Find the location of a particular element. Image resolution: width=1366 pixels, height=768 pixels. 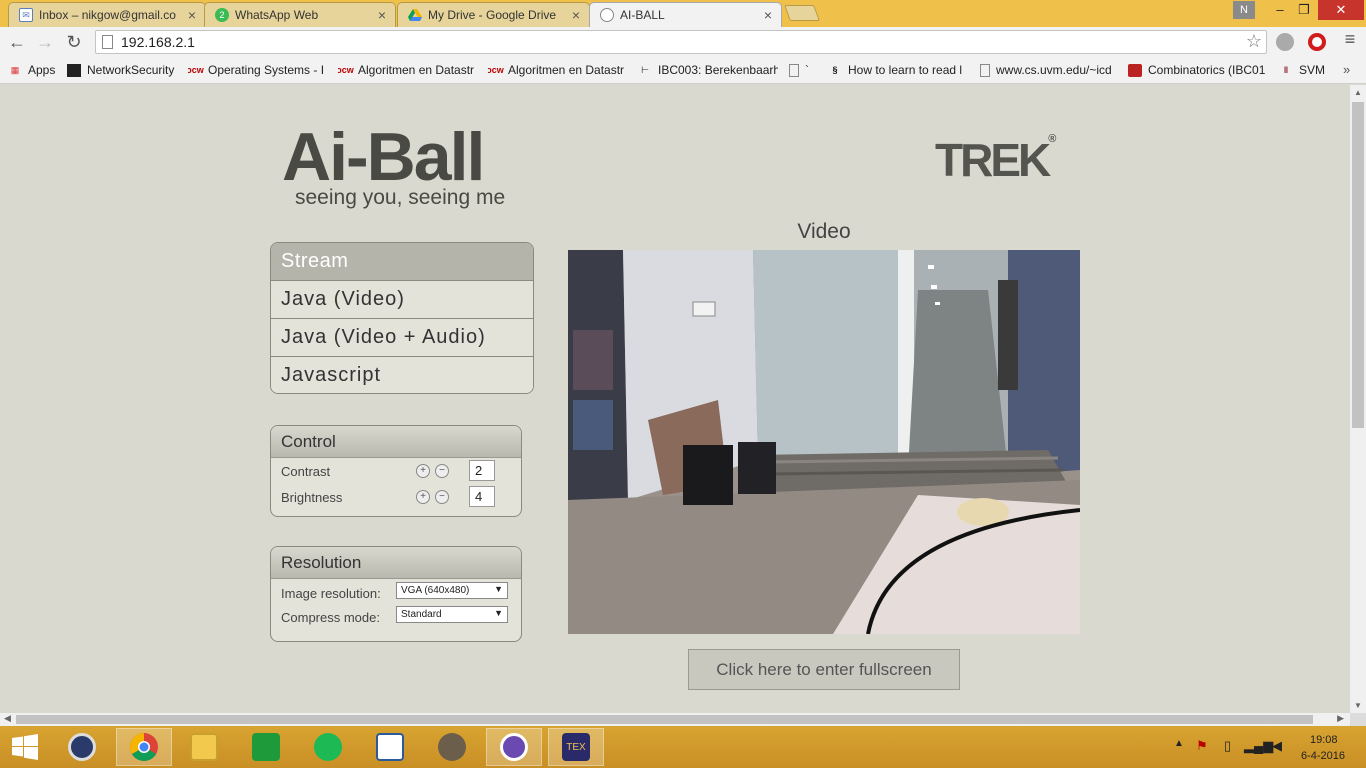

reload-icon: ↻ is located at coordinates (74, 42).